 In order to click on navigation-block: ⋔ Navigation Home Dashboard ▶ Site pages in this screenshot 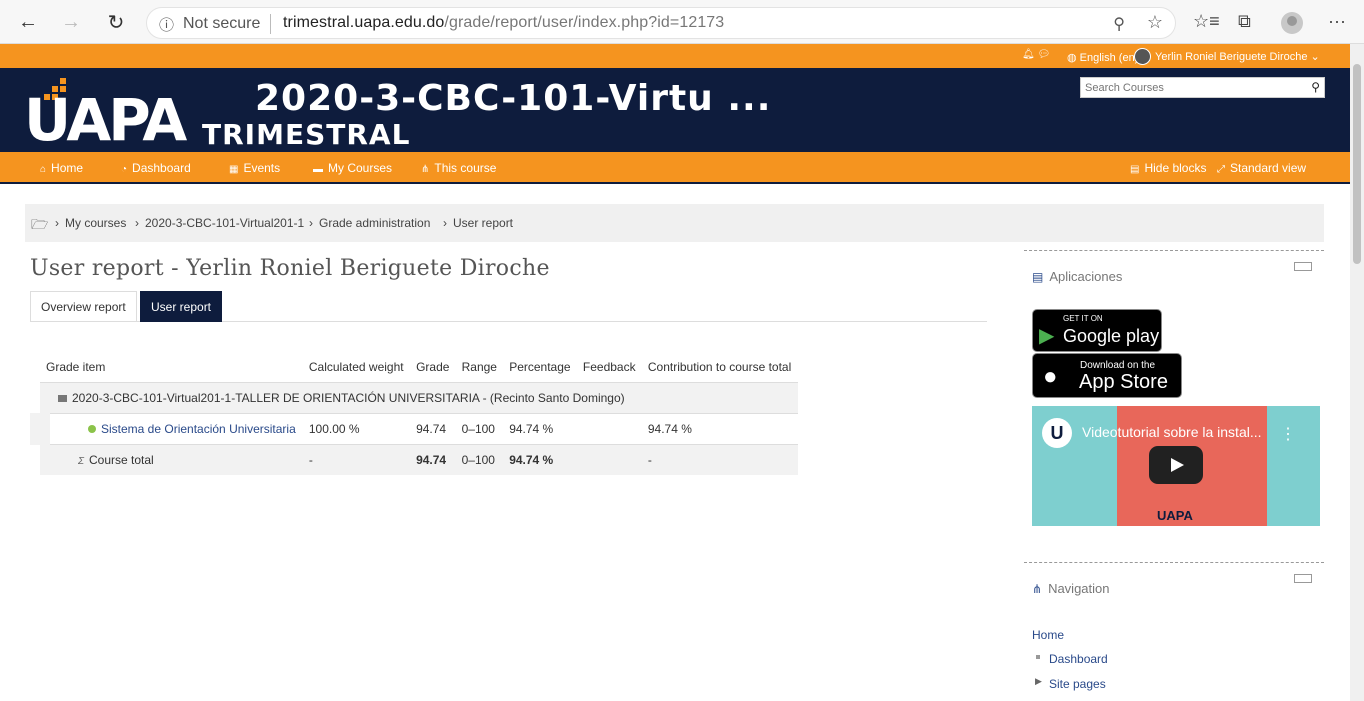, I will do `click(1174, 631)`.